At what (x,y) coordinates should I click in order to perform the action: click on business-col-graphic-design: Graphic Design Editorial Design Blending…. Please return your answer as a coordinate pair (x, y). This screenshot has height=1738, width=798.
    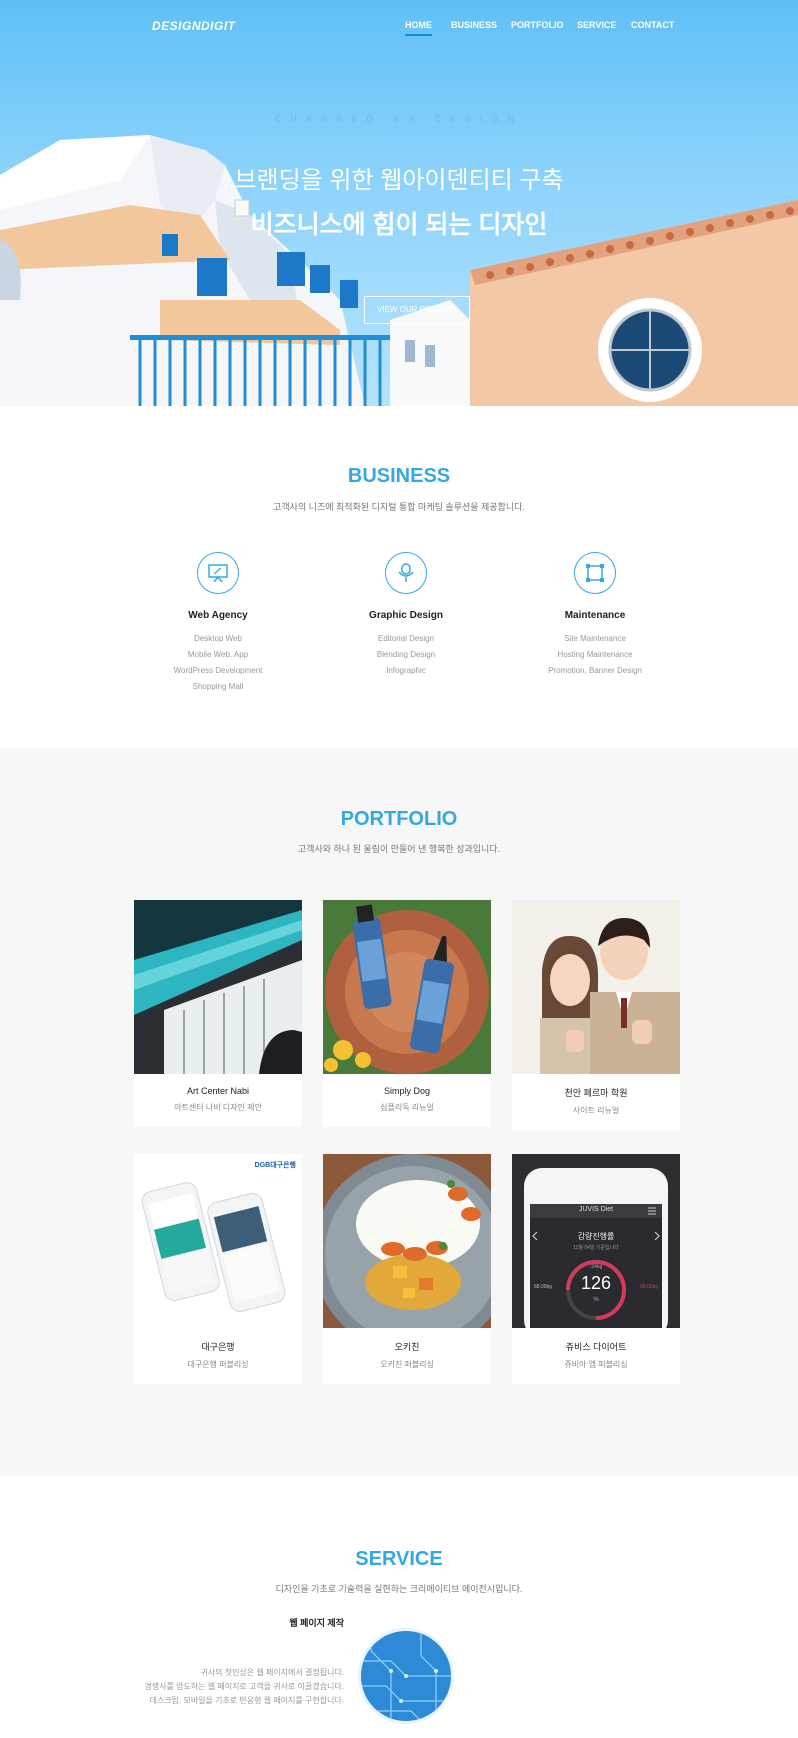
    Looking at the image, I should click on (406, 615).